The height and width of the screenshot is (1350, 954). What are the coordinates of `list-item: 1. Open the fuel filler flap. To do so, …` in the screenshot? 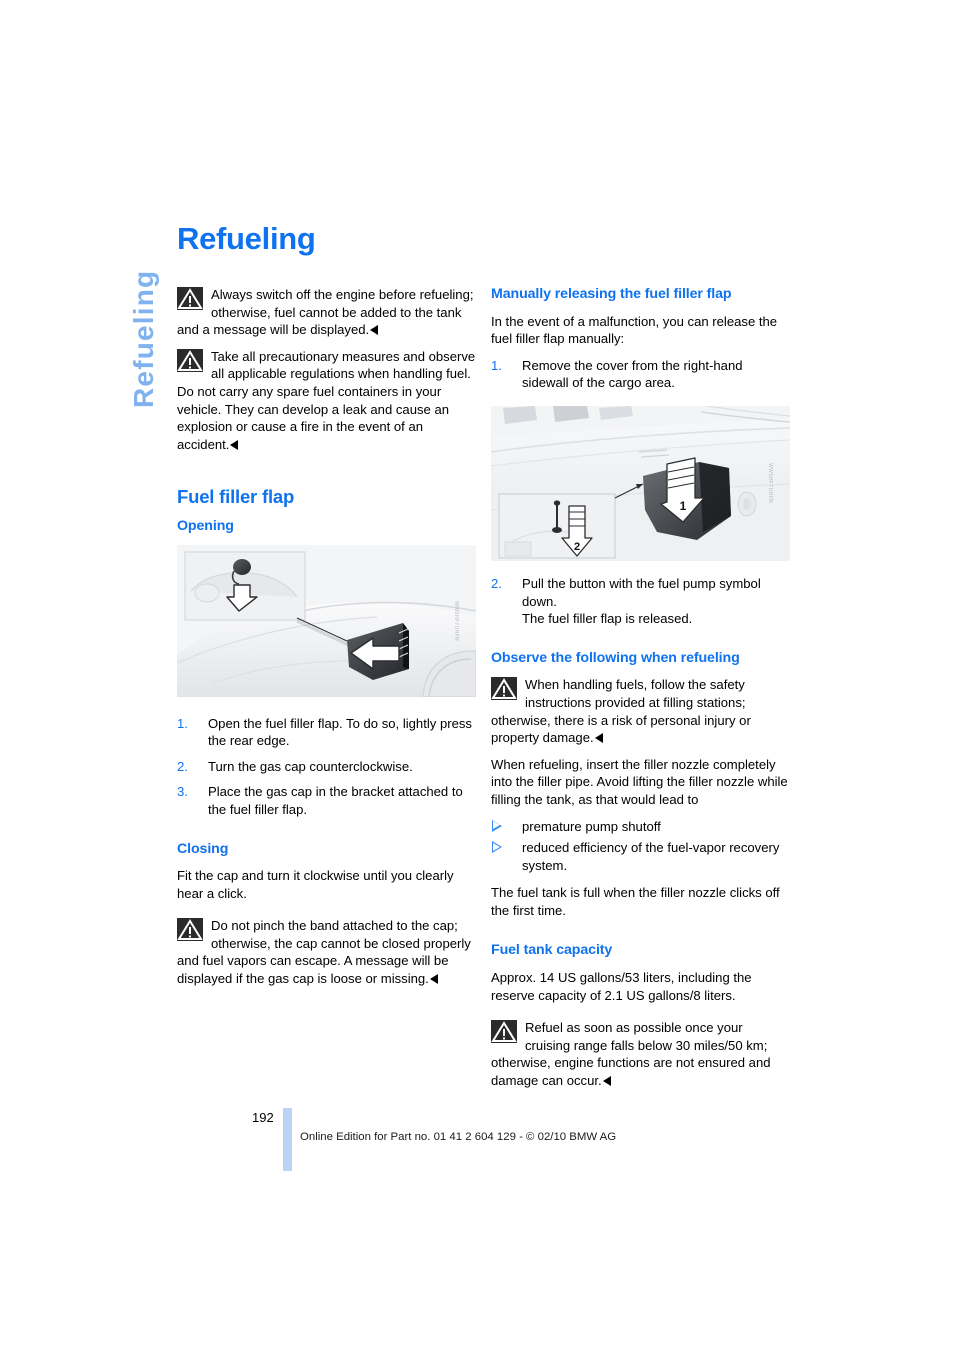 It's located at (326, 732).